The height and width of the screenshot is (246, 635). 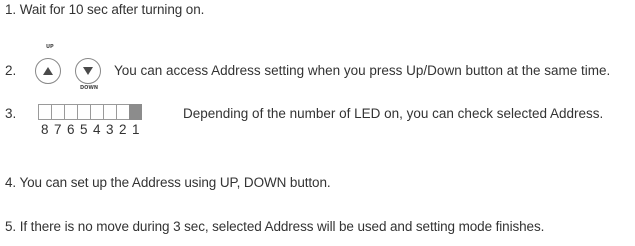 What do you see at coordinates (84, 129) in the screenshot?
I see `led-number-label: 5` at bounding box center [84, 129].